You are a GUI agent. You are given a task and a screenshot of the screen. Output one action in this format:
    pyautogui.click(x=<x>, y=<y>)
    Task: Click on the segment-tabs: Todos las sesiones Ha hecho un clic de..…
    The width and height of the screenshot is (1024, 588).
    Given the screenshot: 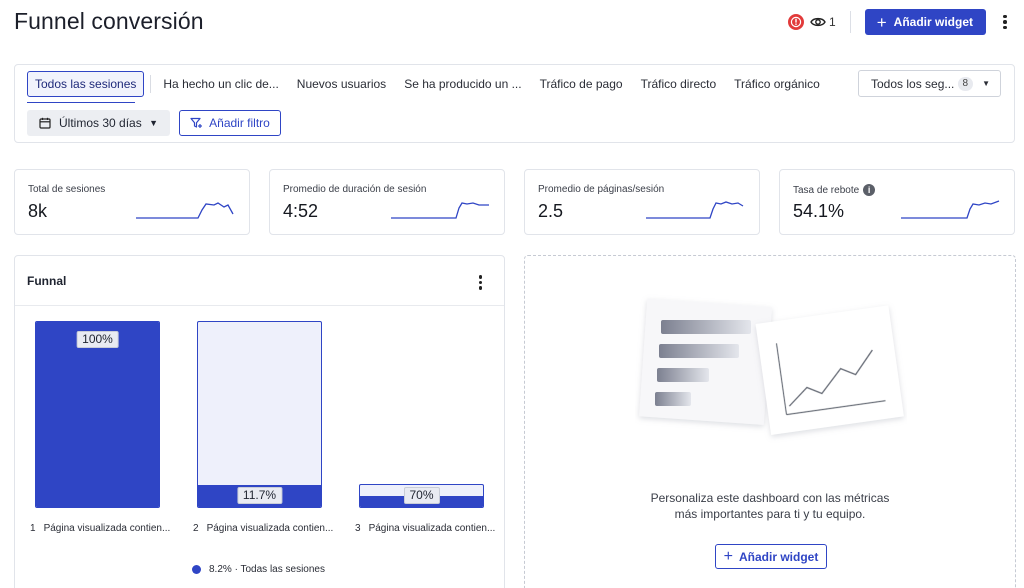 What is the action you would take?
    pyautogui.click(x=428, y=84)
    